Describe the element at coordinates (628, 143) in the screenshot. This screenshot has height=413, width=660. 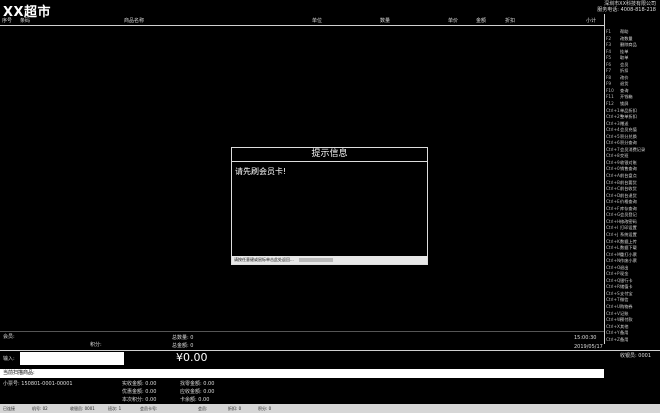
I see `function-key-label: 积分查询` at that location.